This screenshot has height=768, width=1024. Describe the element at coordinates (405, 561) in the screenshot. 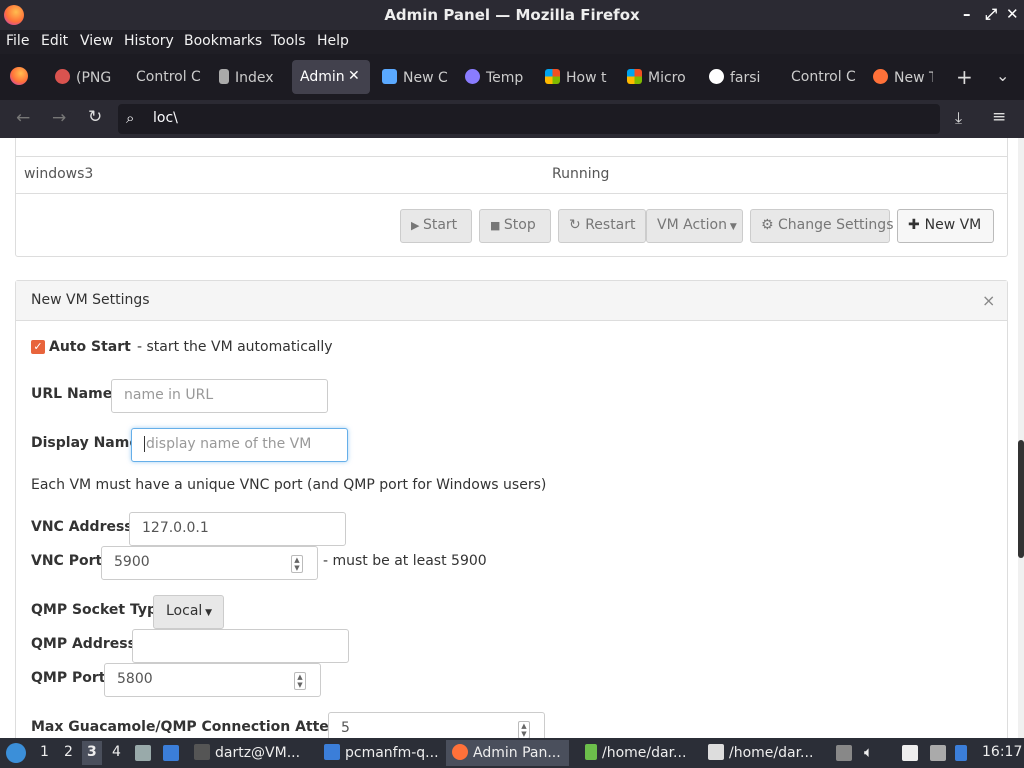

I see `vnc-port-note: - must be at least 5900` at that location.